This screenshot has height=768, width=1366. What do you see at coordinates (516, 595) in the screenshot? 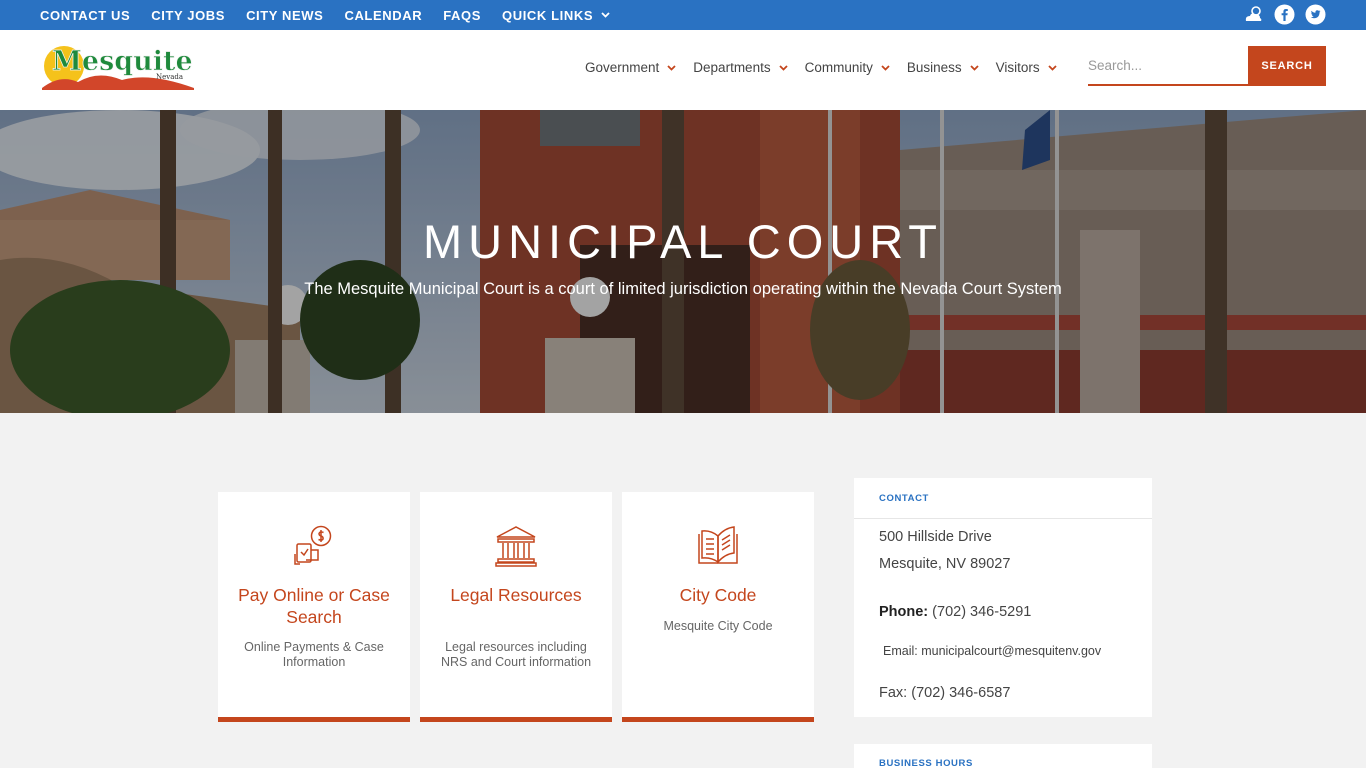
I see `legal-resources-title: Legal Resources` at bounding box center [516, 595].